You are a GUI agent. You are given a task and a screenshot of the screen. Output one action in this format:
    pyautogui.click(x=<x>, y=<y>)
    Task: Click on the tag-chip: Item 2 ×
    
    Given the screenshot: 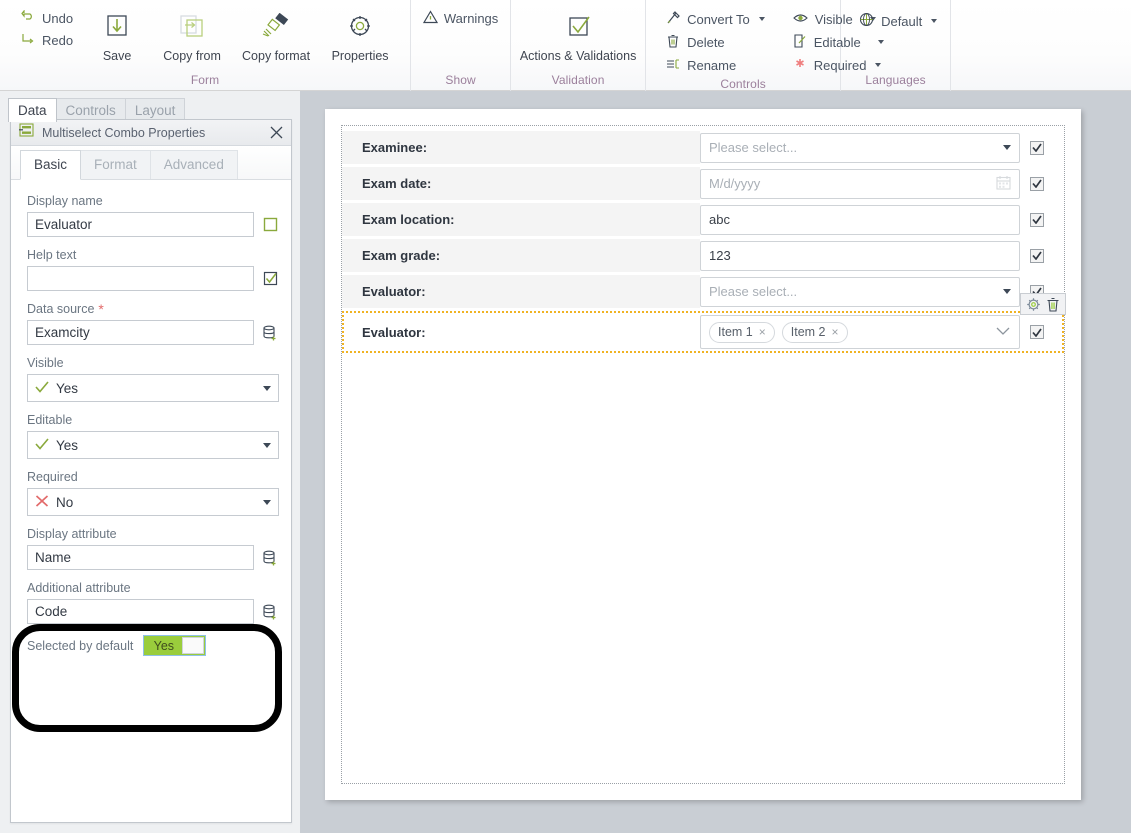 What is the action you would take?
    pyautogui.click(x=814, y=332)
    